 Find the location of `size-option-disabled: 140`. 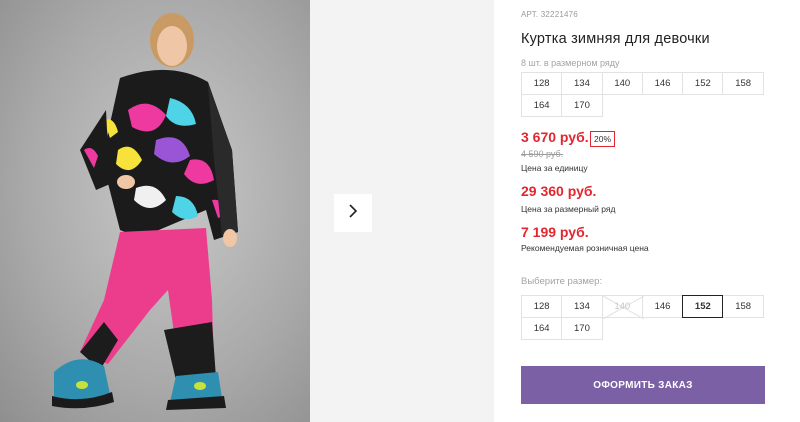

size-option-disabled: 140 is located at coordinates (622, 307).